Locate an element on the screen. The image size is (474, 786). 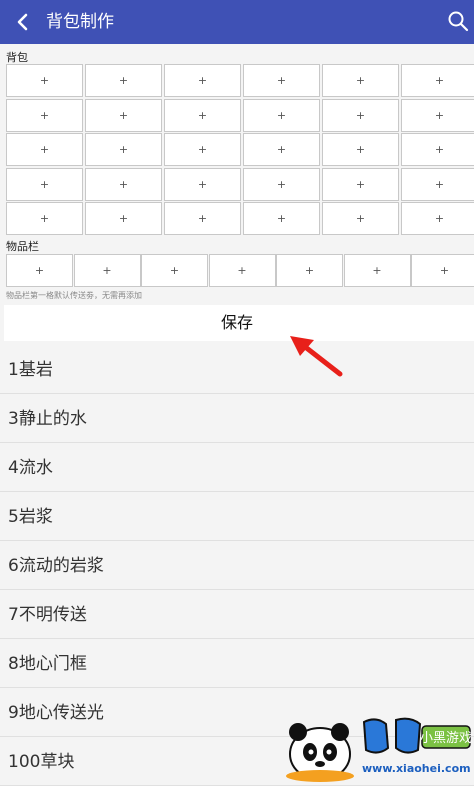
backpack-label: 背包 is located at coordinates (17, 57).